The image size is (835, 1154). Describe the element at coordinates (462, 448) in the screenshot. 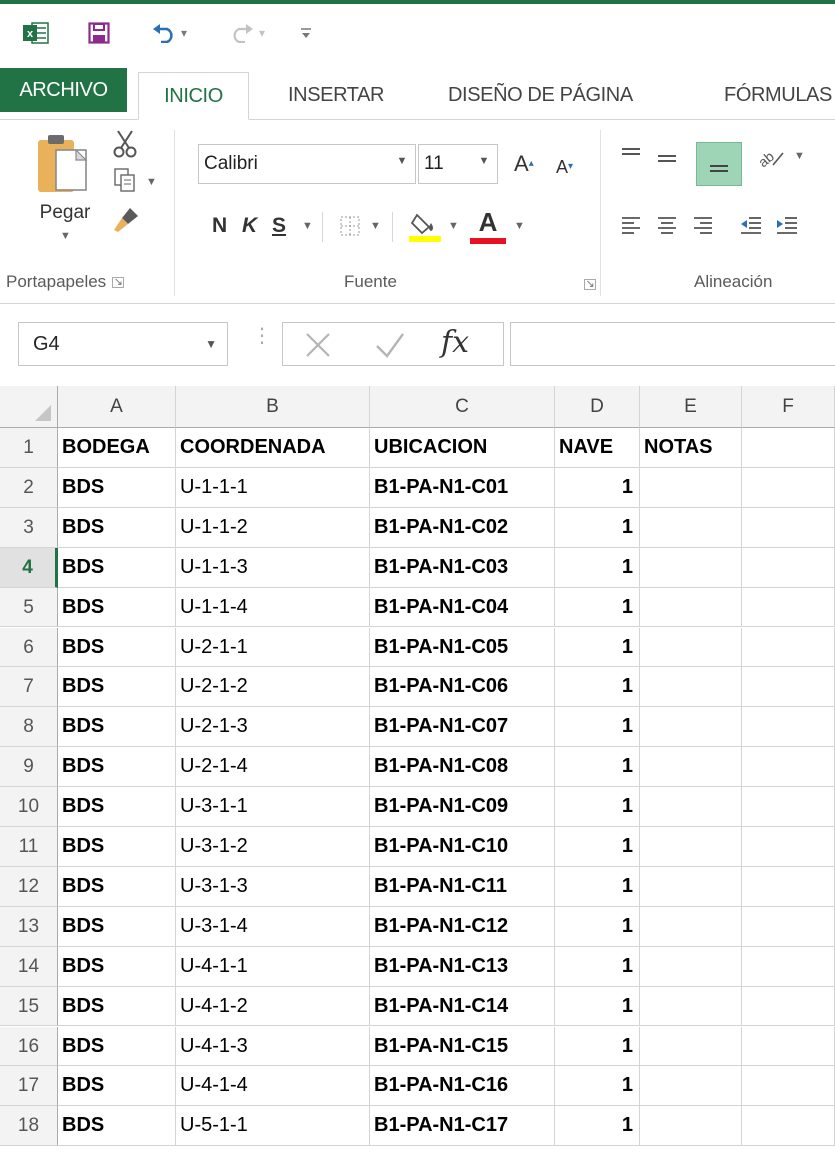

I see `cell-c1: UBICACION` at that location.